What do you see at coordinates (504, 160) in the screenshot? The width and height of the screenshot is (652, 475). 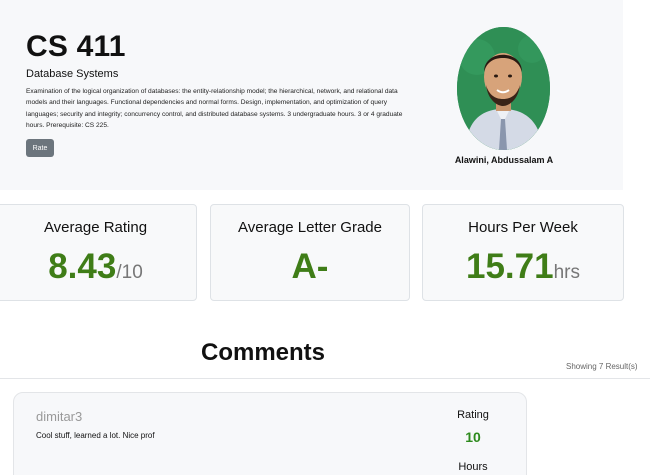 I see `professor-name: Alawini, Abdussalam A` at bounding box center [504, 160].